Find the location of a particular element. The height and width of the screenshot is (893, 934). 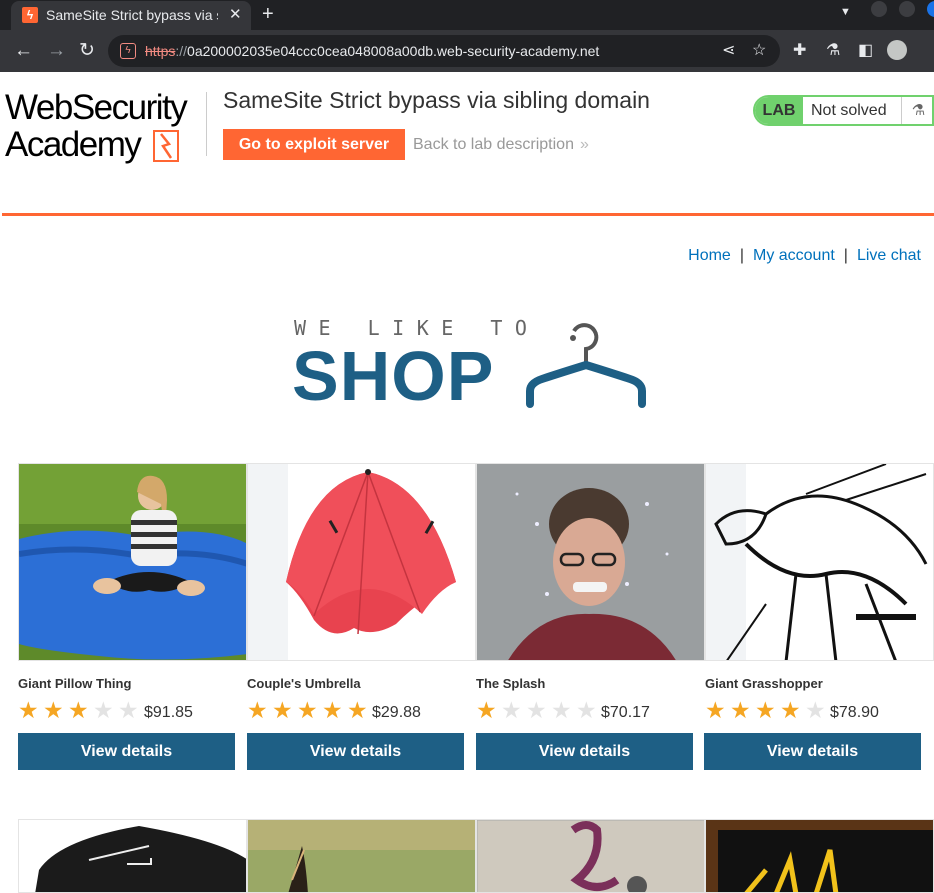

not-secure-icon: ϟ is located at coordinates (128, 51).